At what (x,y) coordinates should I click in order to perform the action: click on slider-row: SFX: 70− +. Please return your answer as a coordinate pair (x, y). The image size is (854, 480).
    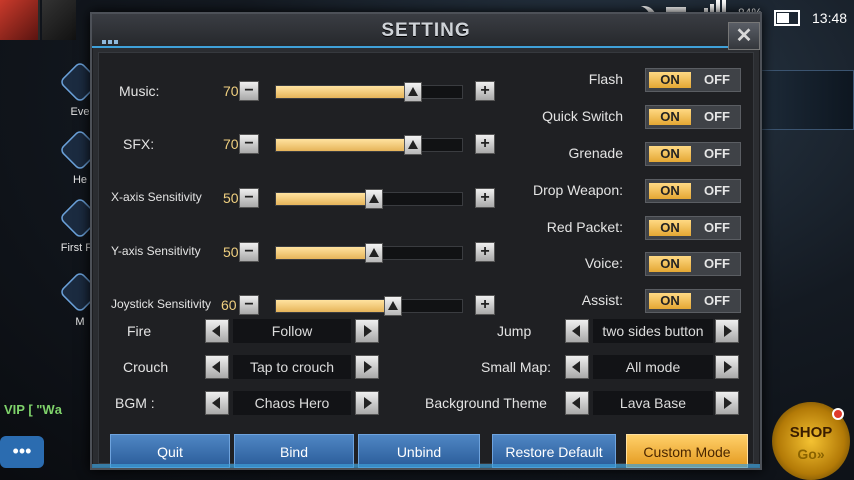
    Looking at the image, I should click on (299, 145).